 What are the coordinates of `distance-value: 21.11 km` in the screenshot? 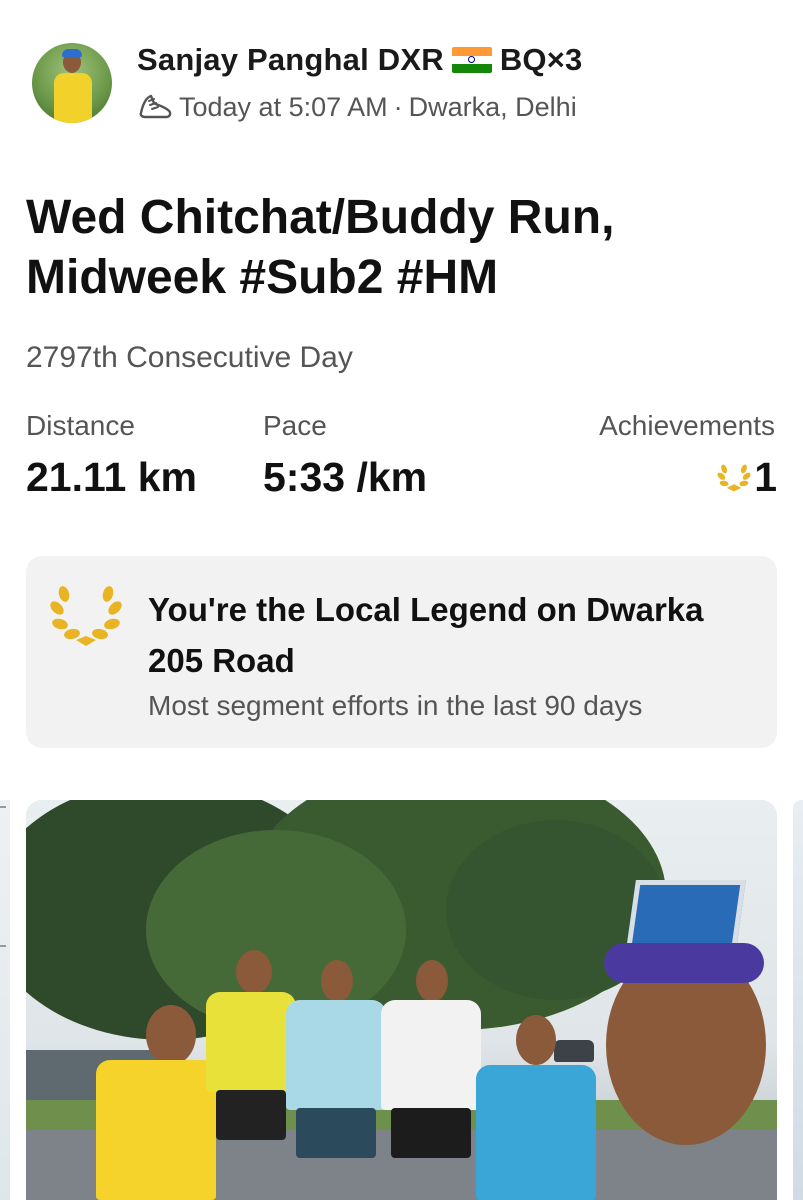 It's located at (111, 477).